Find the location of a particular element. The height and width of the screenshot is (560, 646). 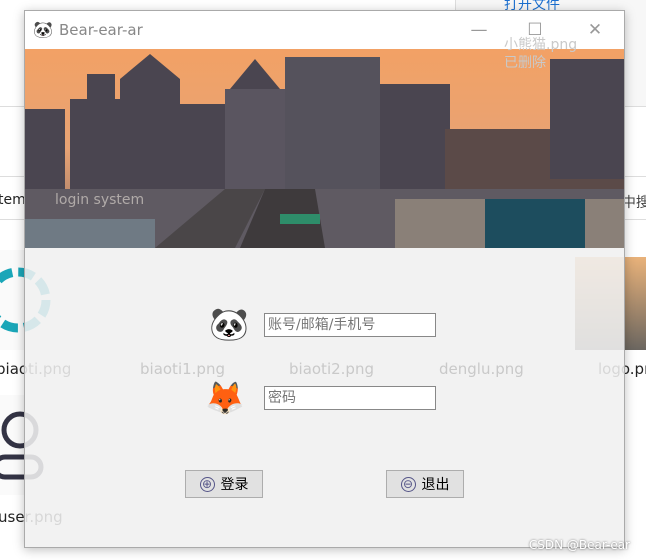

title-bar: 🐼 Bear-ear-ar — ☐ ✕ is located at coordinates (324, 30).